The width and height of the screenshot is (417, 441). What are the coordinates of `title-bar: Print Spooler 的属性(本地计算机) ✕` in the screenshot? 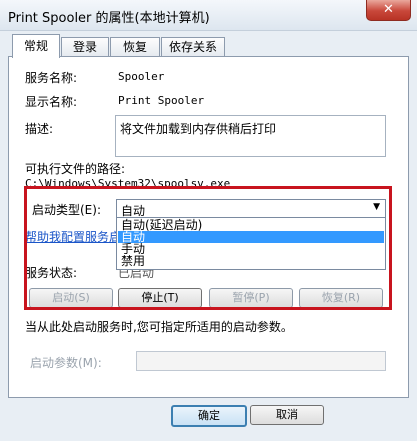 It's located at (208, 15).